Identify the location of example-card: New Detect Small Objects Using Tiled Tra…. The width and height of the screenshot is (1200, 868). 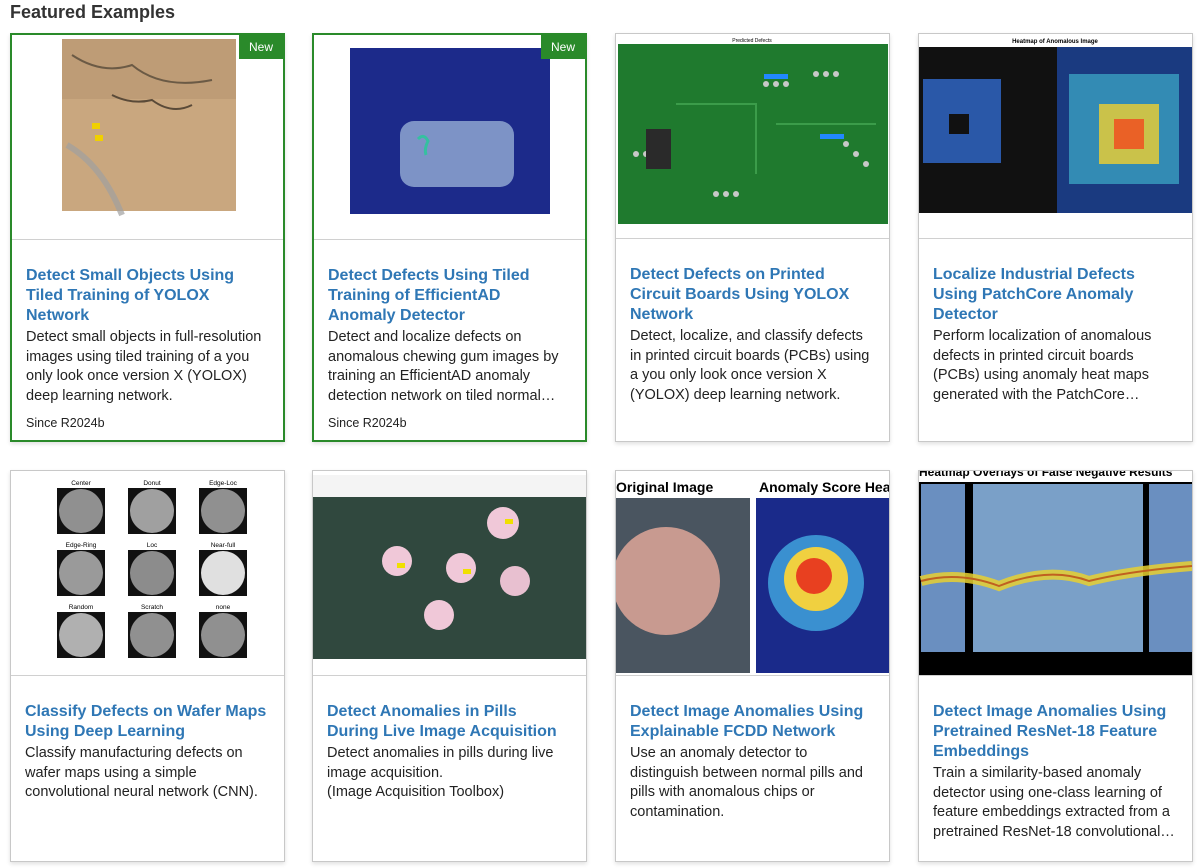
(147, 237).